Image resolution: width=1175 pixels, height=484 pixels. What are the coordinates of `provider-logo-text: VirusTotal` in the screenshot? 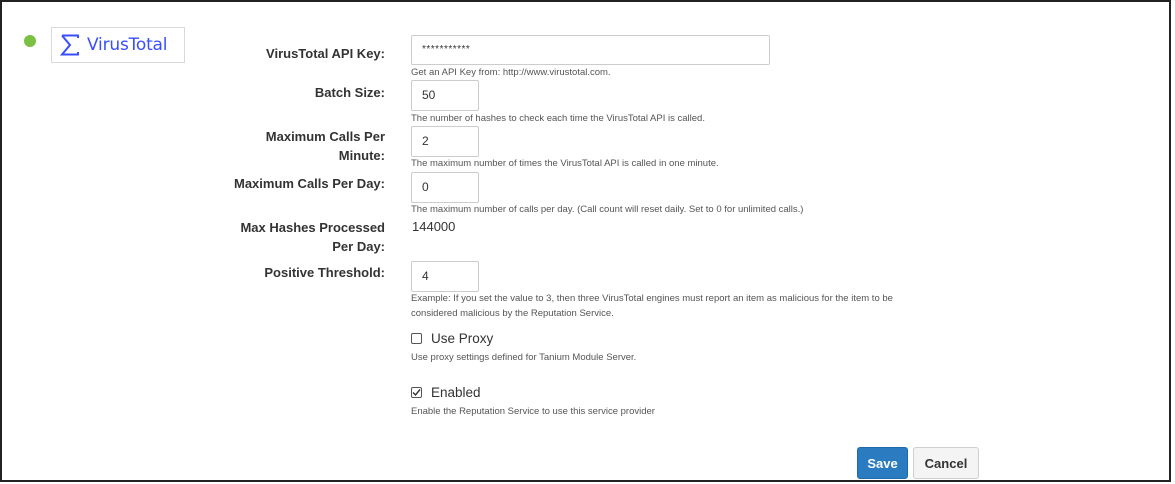 It's located at (127, 45).